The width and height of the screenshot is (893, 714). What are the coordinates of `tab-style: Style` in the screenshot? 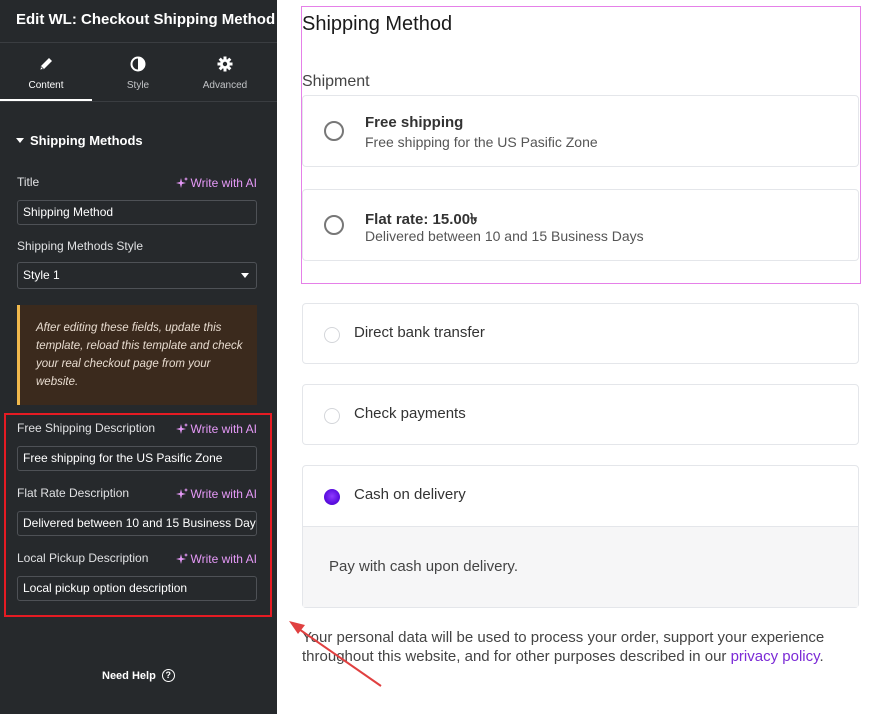 It's located at (138, 72).